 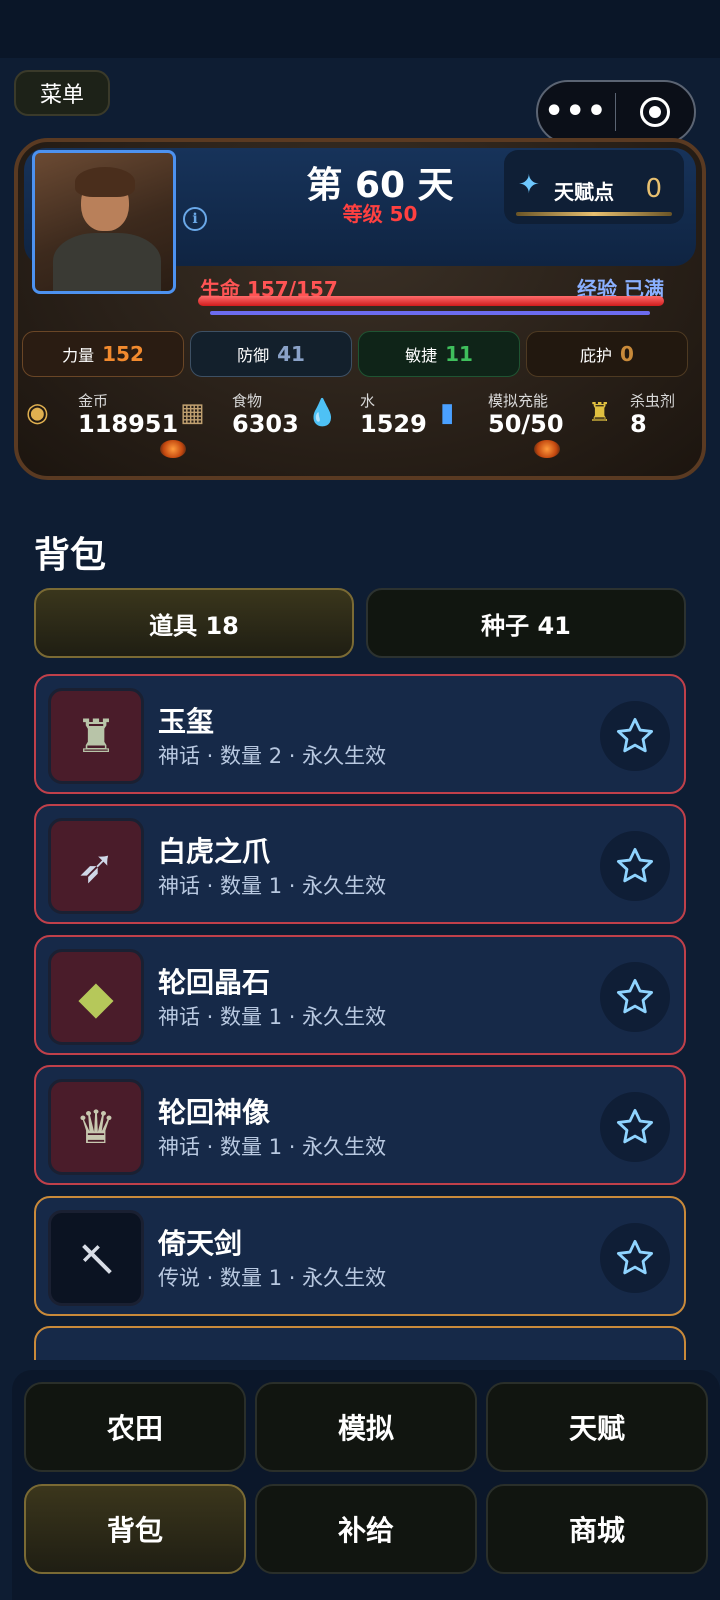 I want to click on item-meta: 神话 · 数量 2 · 永久生效, so click(x=272, y=756).